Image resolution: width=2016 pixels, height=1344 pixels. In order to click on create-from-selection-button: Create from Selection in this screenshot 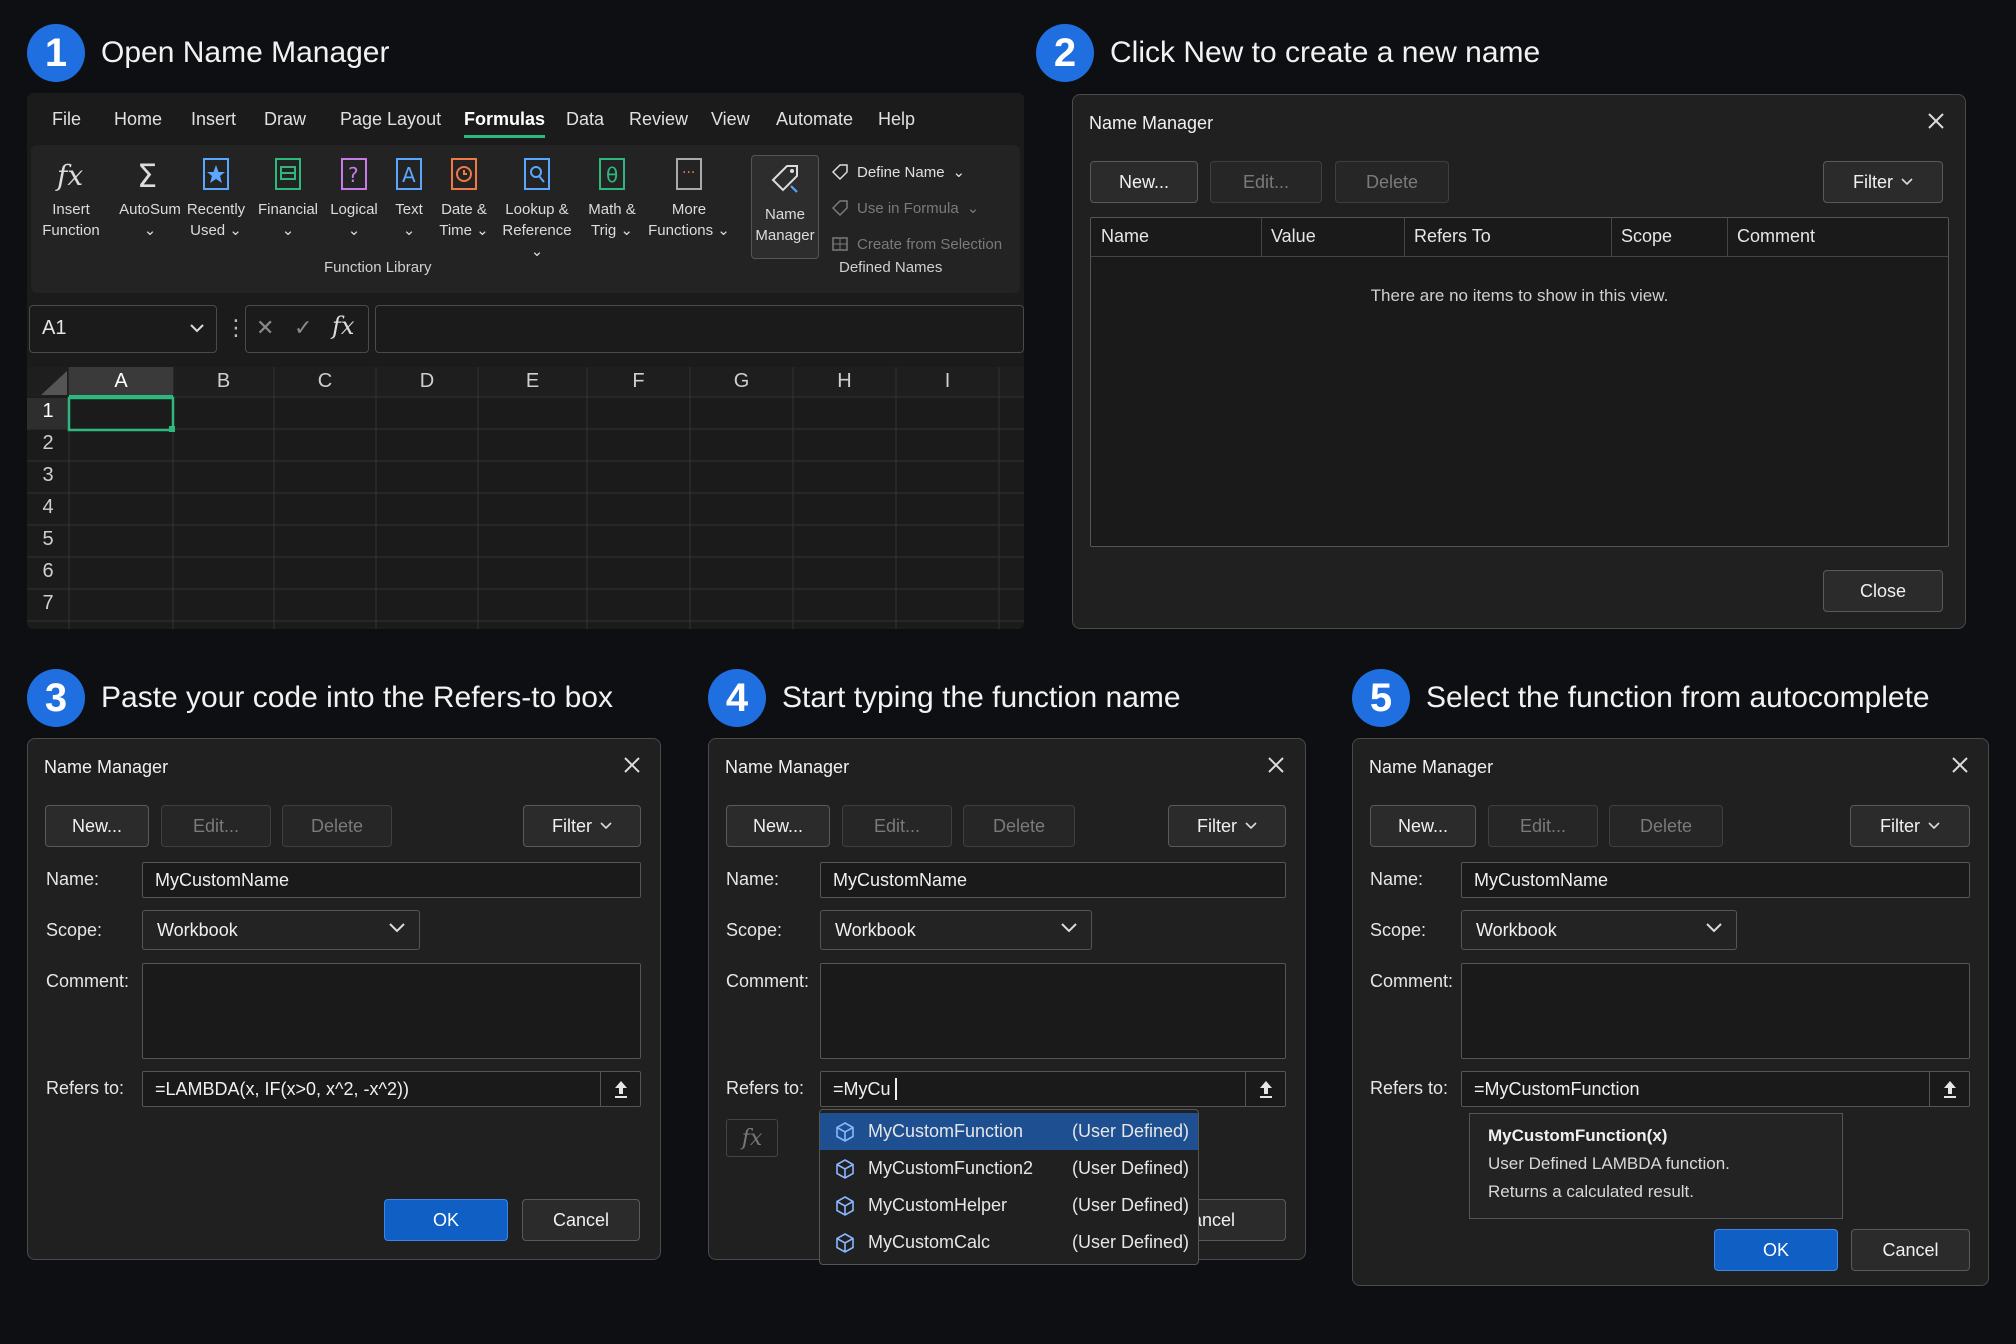, I will do `click(916, 244)`.